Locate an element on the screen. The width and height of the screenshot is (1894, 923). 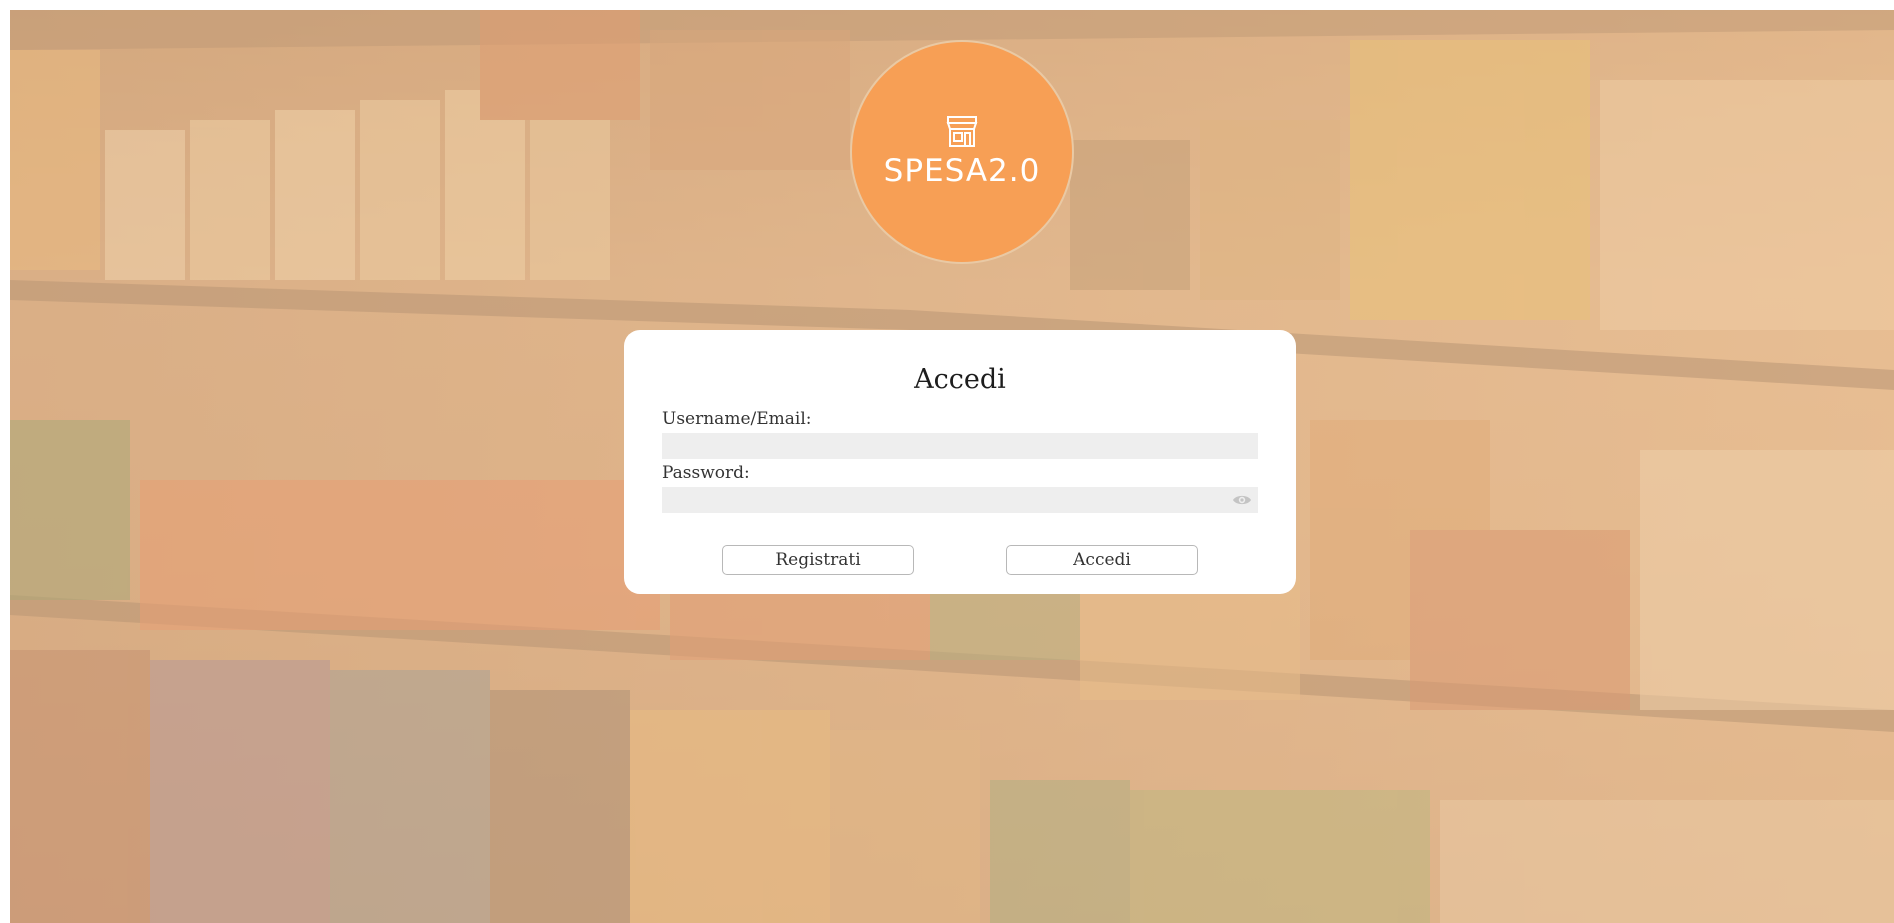
login-buttons: Registrati Accedi is located at coordinates (960, 560).